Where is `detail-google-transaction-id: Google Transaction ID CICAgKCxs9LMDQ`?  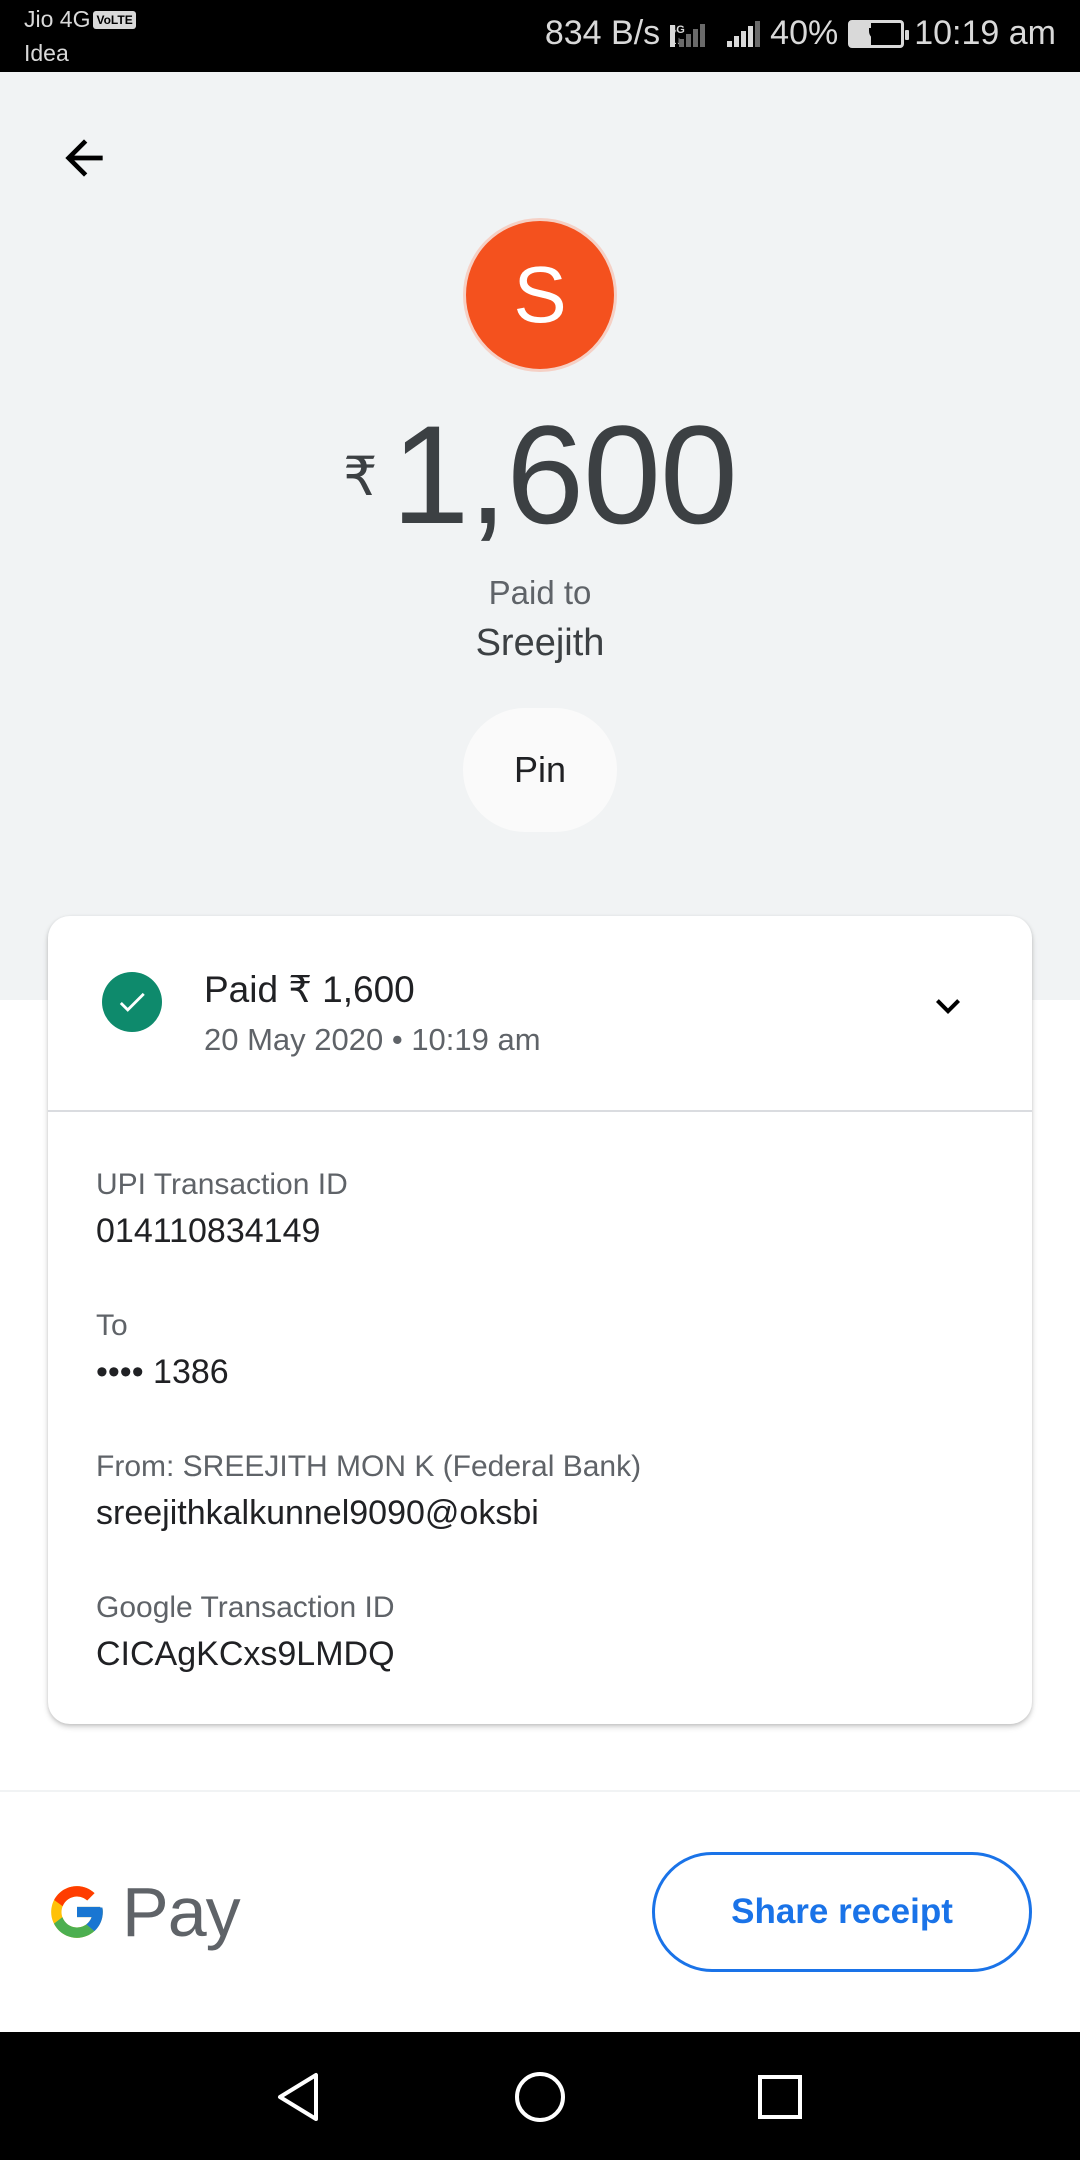 detail-google-transaction-id: Google Transaction ID CICAgKCxs9LMDQ is located at coordinates (245, 1632).